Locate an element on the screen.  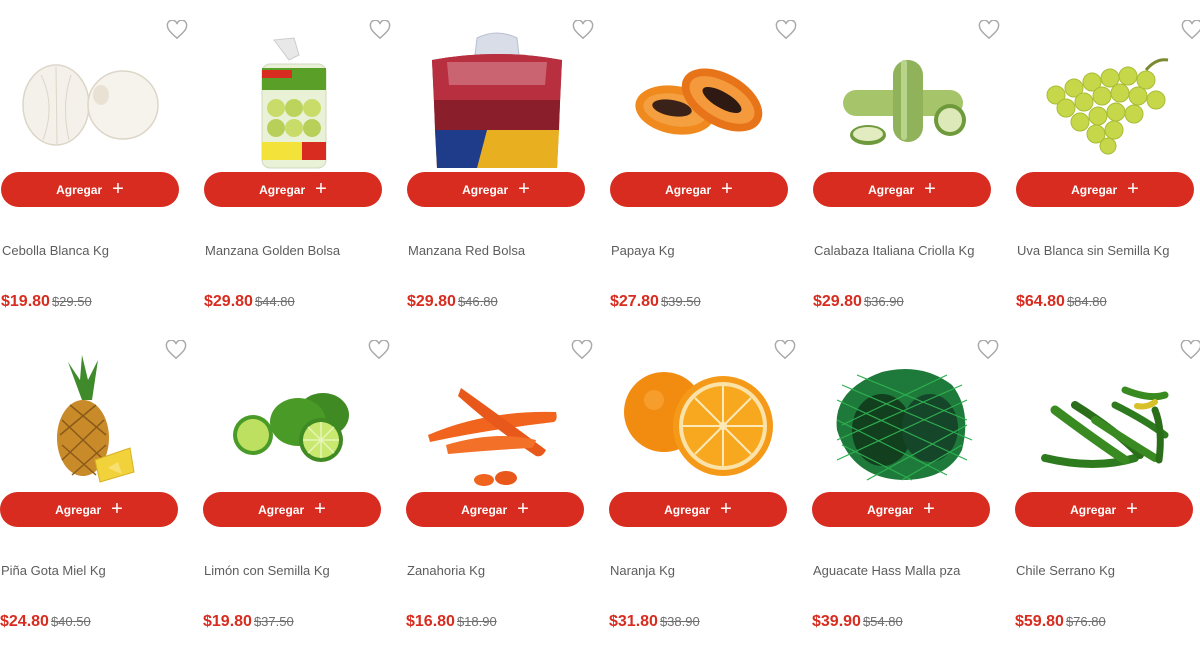
lime-image is located at coordinates (292, 420).